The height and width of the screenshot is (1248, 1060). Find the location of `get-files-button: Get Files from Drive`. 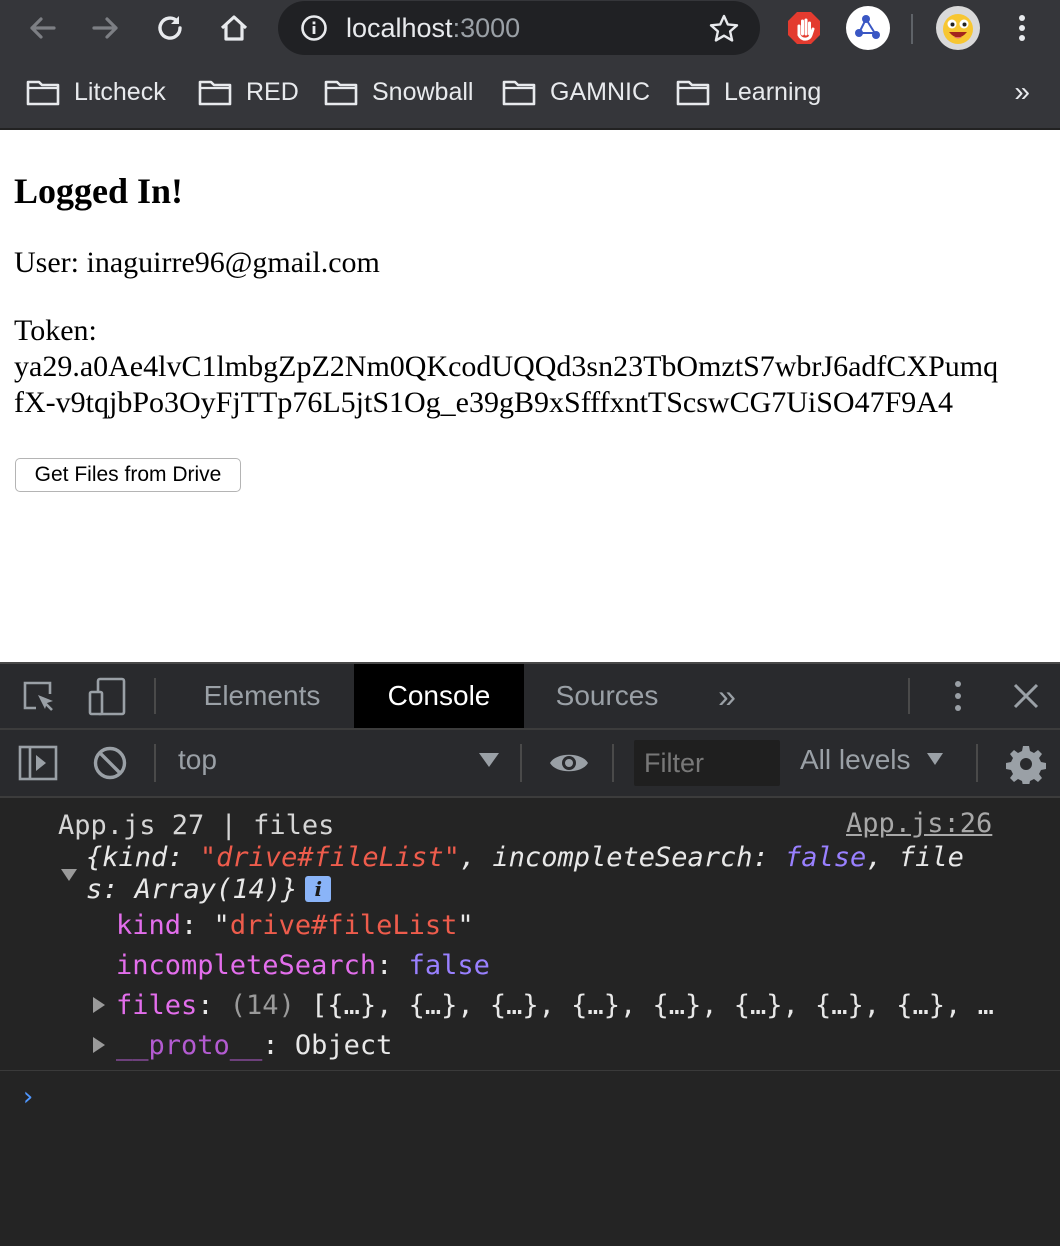

get-files-button: Get Files from Drive is located at coordinates (128, 475).